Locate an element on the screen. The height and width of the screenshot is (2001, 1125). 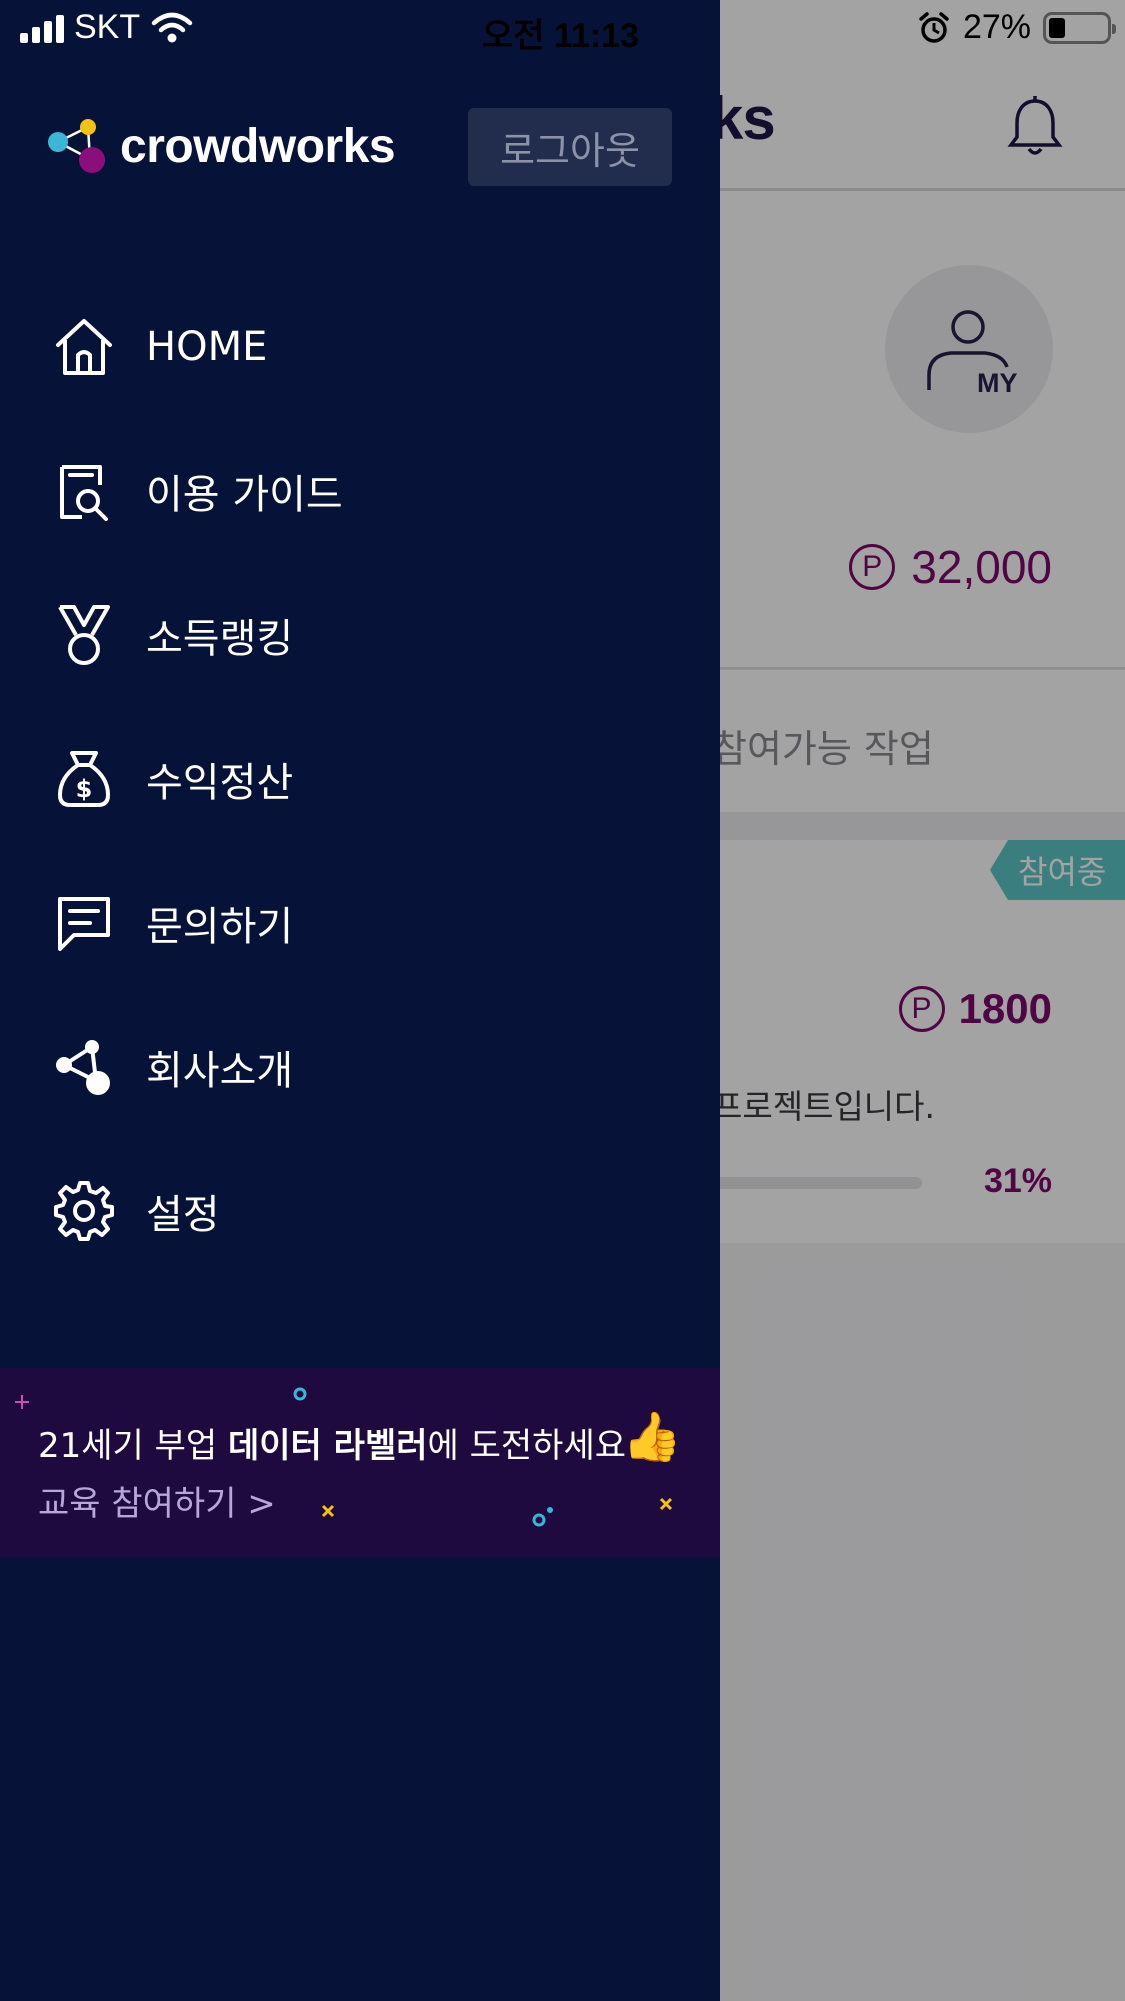
medal-icon is located at coordinates (84, 635).